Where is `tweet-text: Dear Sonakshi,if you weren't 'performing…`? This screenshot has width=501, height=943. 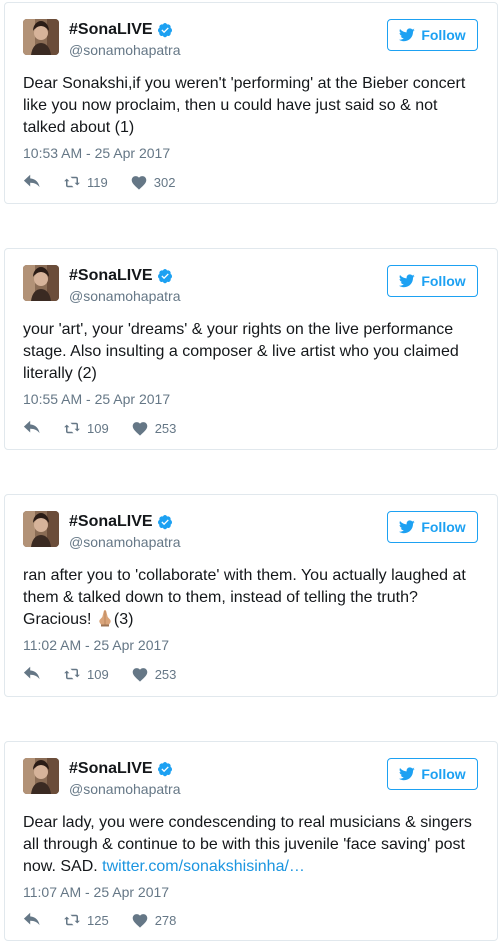
tweet-text: Dear Sonakshi,if you weren't 'performing… is located at coordinates (244, 105).